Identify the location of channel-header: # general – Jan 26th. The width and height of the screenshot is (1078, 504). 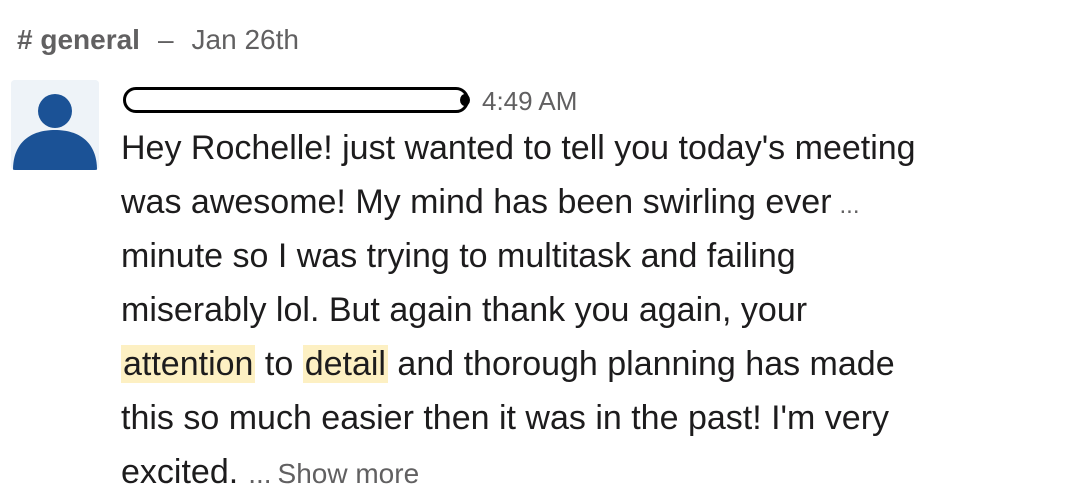
(158, 40).